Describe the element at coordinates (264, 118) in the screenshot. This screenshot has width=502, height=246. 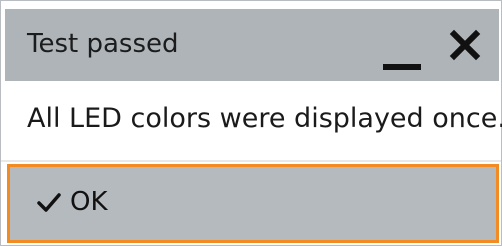
I see `dialog-message: All LED colors were displayed once.` at that location.